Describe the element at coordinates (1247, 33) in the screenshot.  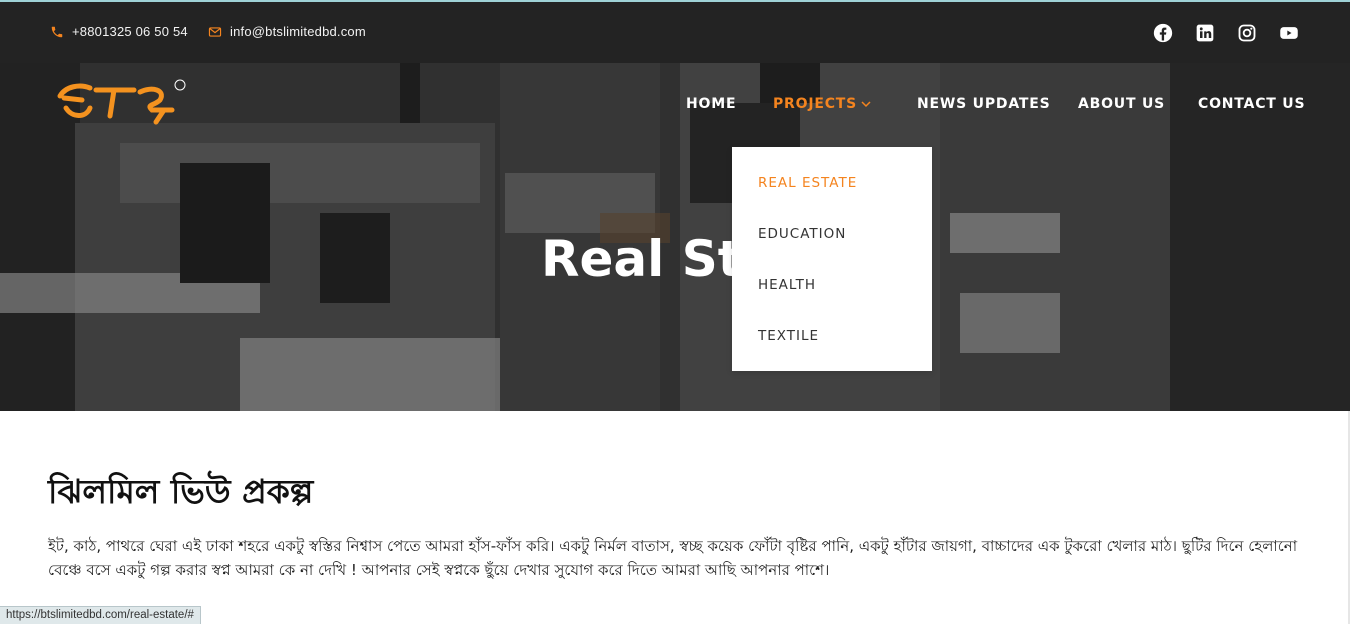
I see `instagram-icon` at that location.